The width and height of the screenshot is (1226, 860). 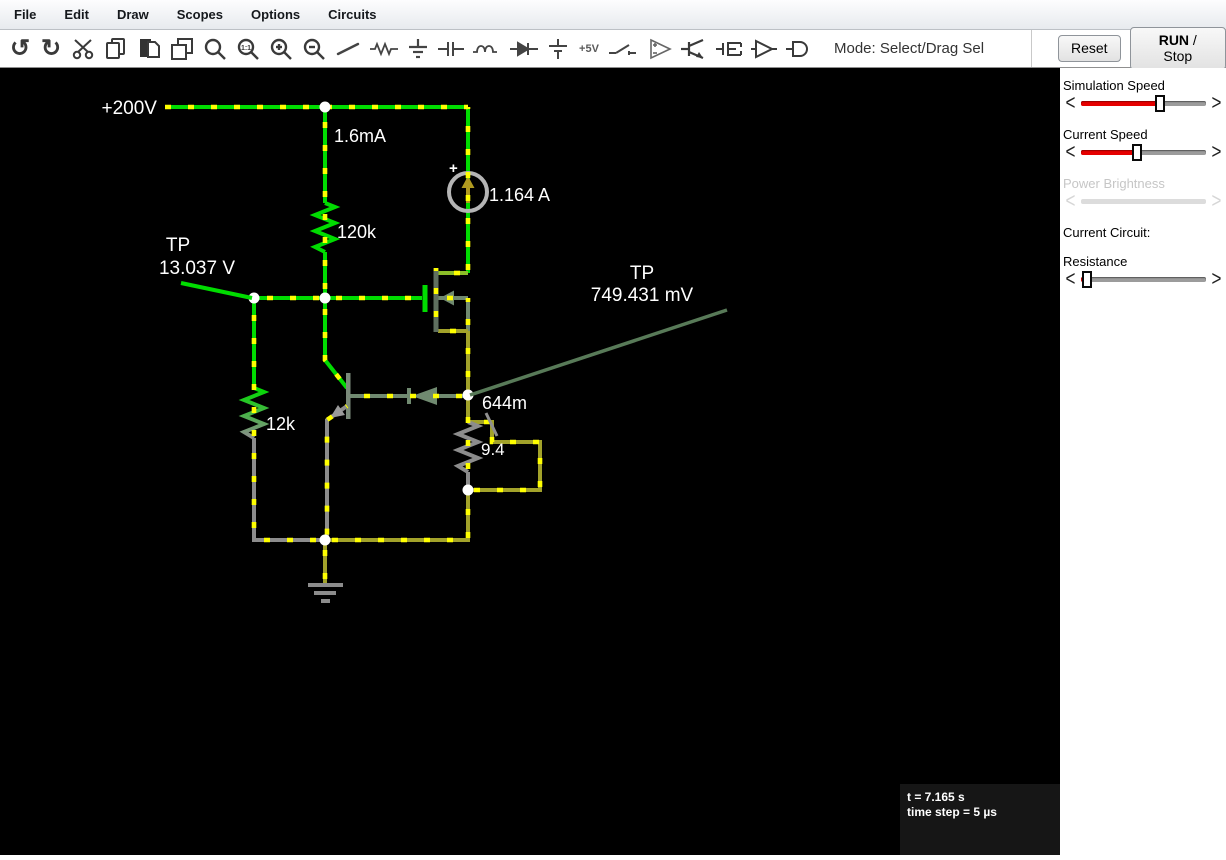 I want to click on resistor-tool-icon, so click(x=384, y=49).